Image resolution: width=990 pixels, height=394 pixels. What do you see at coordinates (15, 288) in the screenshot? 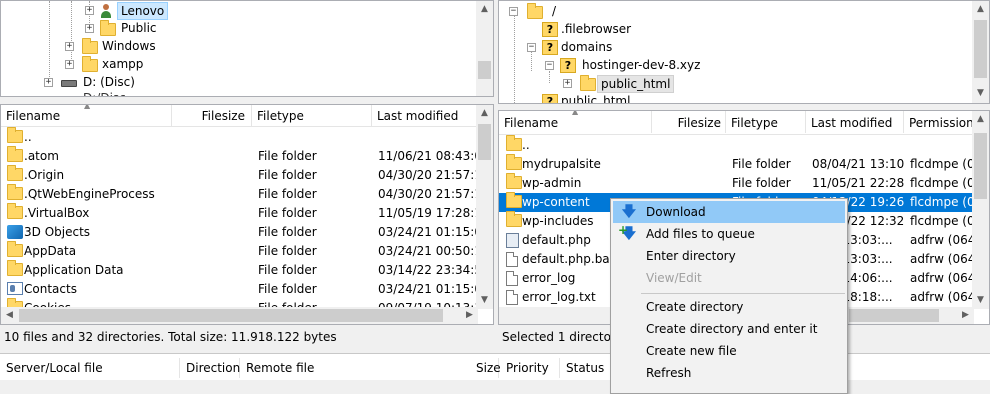
I see `contacts-icon` at bounding box center [15, 288].